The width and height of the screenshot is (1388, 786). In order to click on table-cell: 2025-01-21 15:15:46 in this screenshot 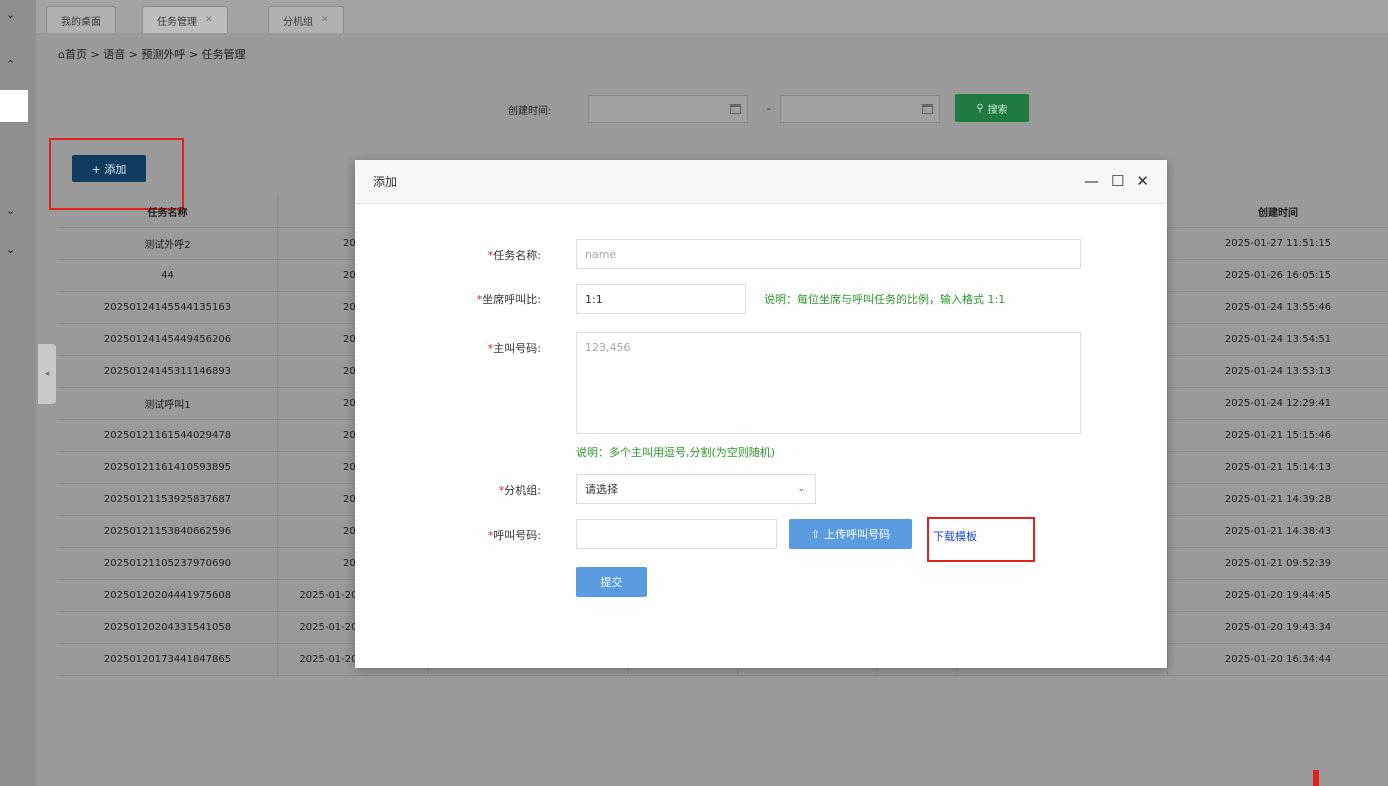, I will do `click(1278, 435)`.